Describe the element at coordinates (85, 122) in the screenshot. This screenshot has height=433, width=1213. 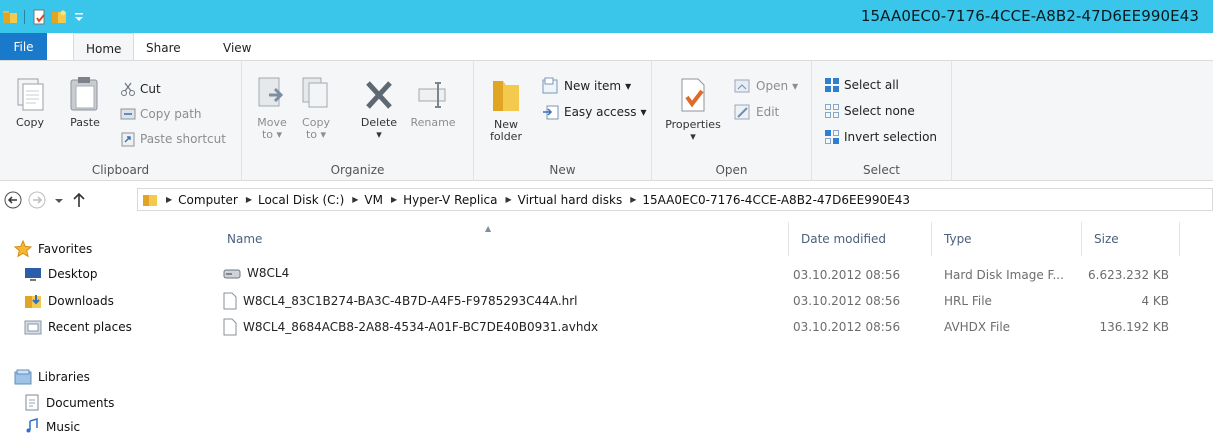
I see `paste-label: Paste` at that location.